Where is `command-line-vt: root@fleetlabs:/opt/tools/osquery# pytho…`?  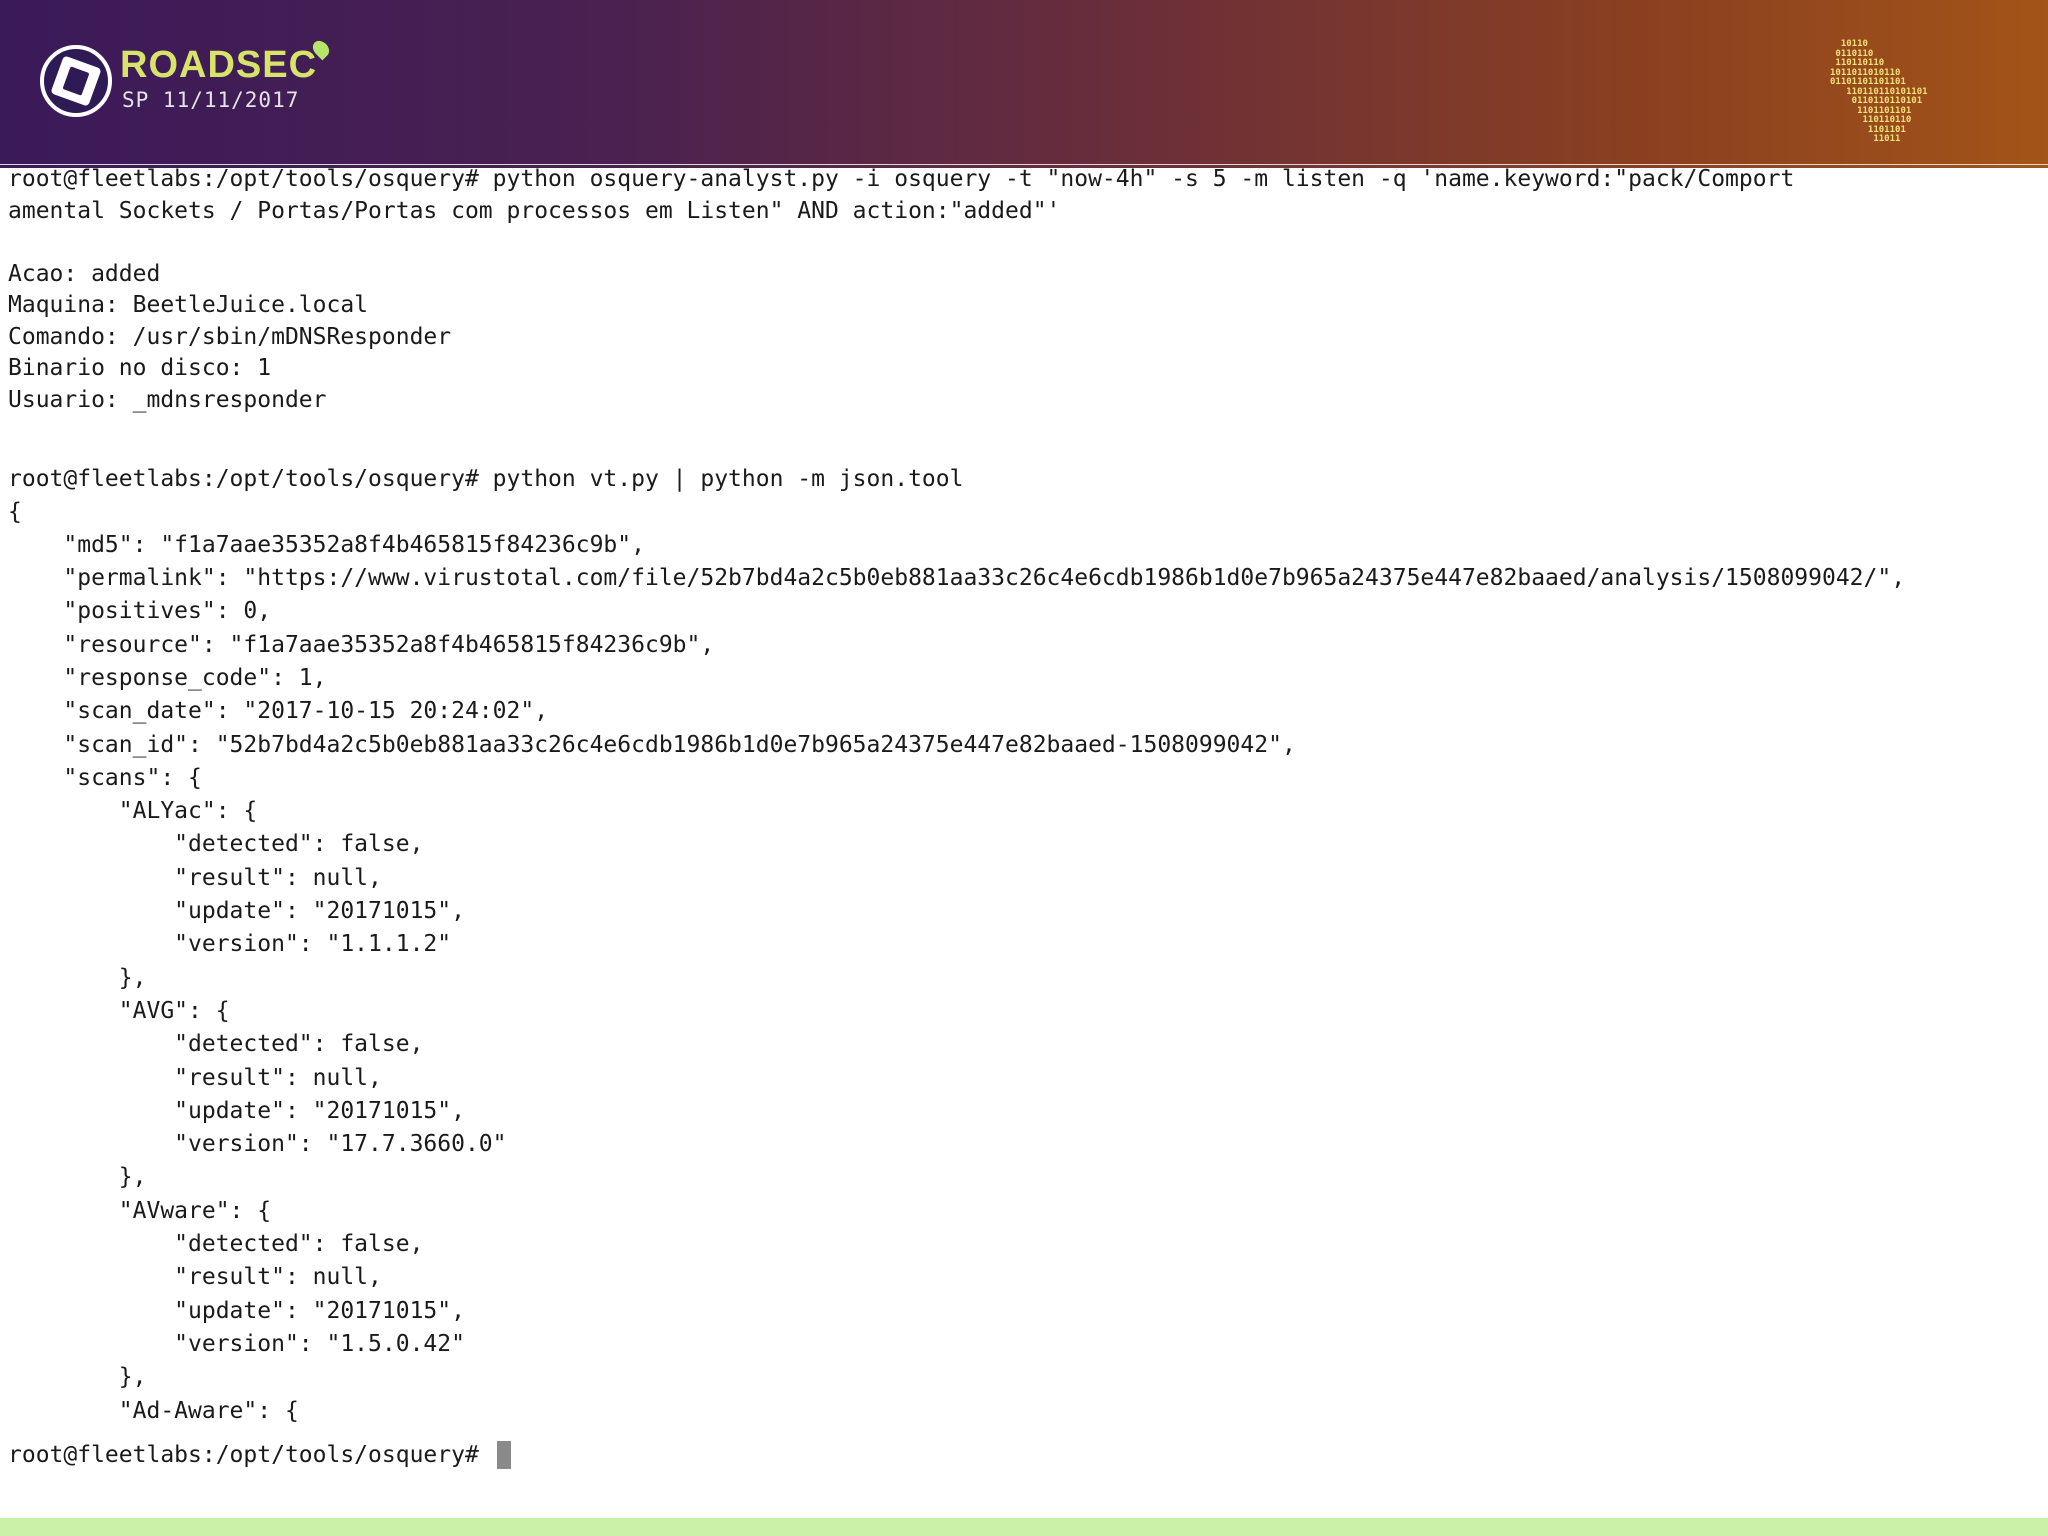
command-line-vt: root@fleetlabs:/opt/tools/osquery# pytho… is located at coordinates (486, 479).